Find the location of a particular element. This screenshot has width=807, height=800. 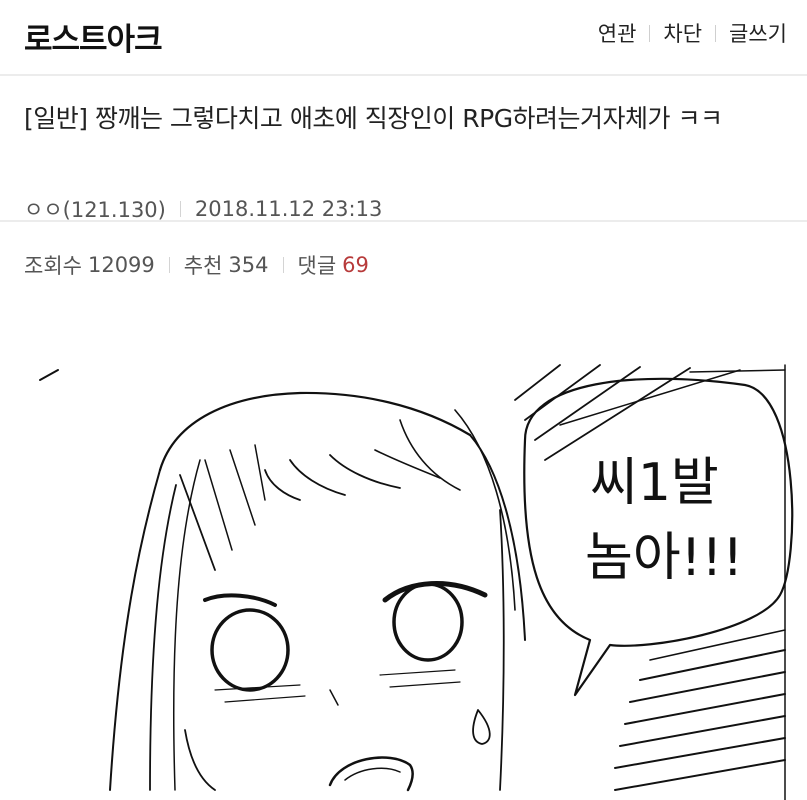

recommend-count: 354 is located at coordinates (248, 265).